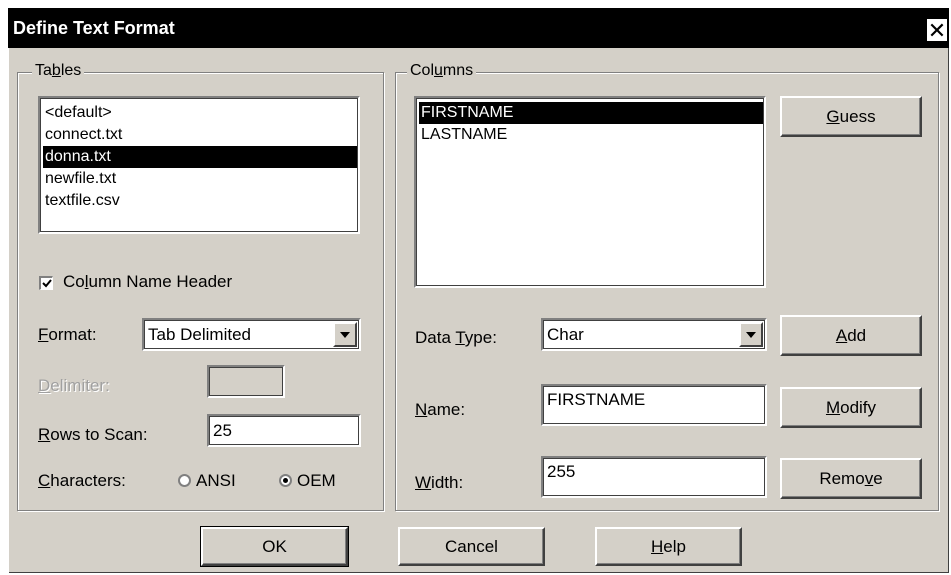 The width and height of the screenshot is (951, 575). What do you see at coordinates (654, 334) in the screenshot?
I see `data-type-dropdown: Char` at bounding box center [654, 334].